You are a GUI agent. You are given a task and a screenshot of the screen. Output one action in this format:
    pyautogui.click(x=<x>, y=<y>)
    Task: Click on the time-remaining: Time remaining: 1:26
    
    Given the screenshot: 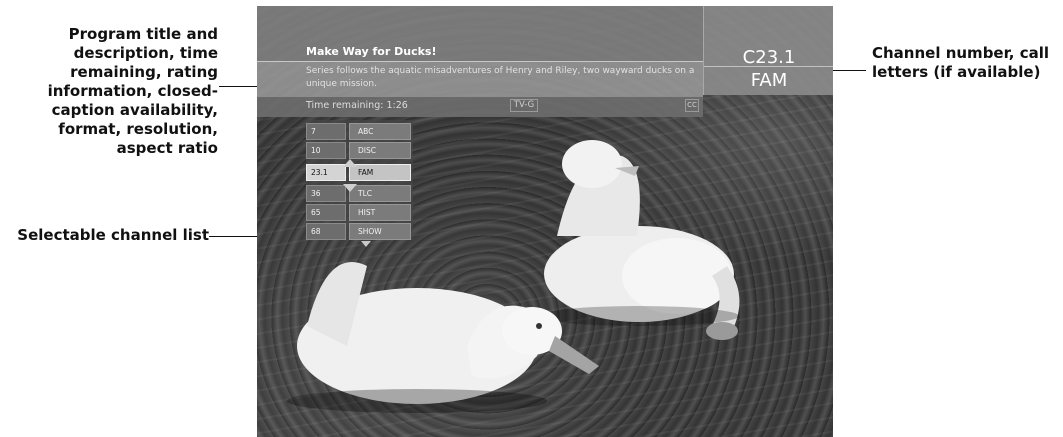 What is the action you would take?
    pyautogui.click(x=357, y=105)
    